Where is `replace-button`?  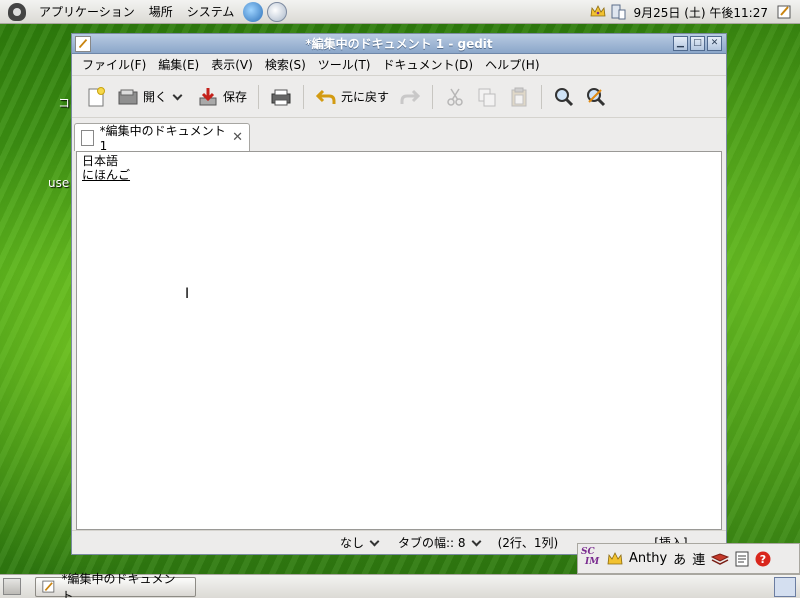
replace-button is located at coordinates (596, 97).